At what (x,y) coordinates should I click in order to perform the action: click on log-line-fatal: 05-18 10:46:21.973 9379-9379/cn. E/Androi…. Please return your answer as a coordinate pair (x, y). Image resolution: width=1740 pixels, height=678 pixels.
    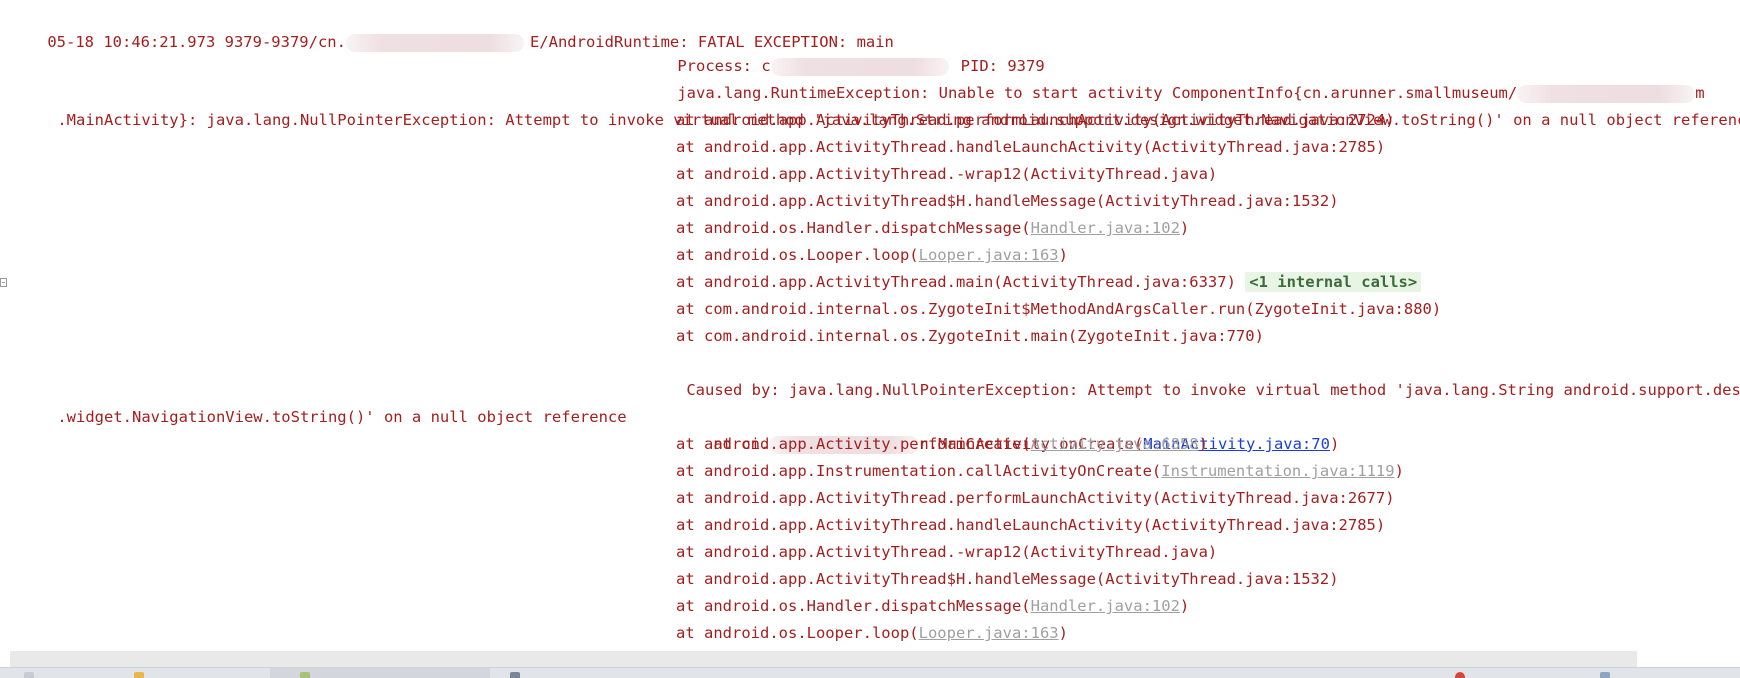
    Looking at the image, I should click on (452, 27).